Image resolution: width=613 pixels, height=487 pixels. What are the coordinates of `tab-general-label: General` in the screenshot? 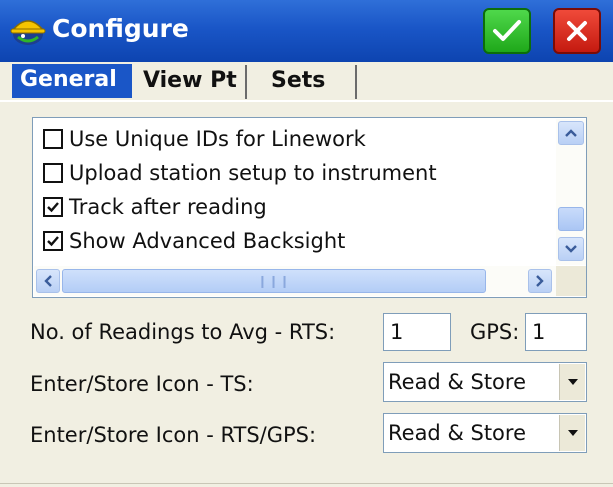 It's located at (68, 79).